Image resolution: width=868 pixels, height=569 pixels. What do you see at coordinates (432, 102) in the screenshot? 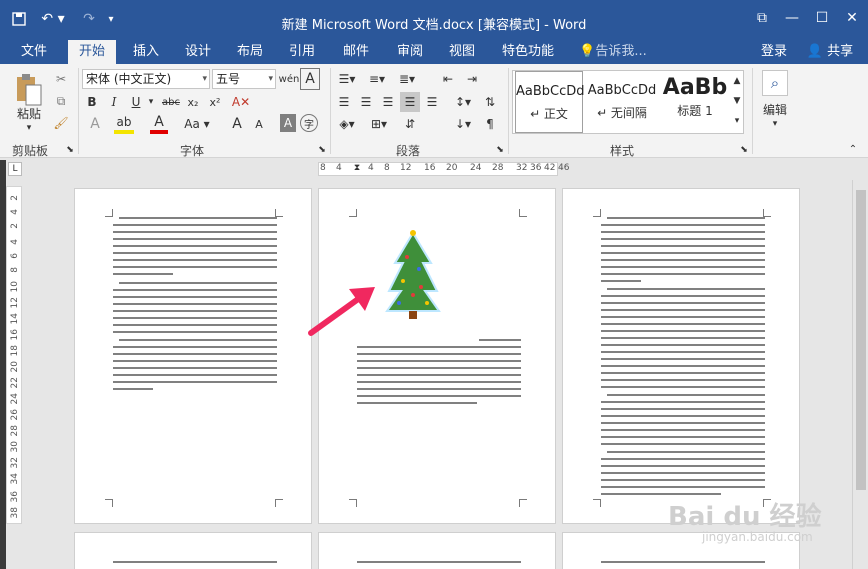
I see `distributed-icon: ☰` at bounding box center [432, 102].